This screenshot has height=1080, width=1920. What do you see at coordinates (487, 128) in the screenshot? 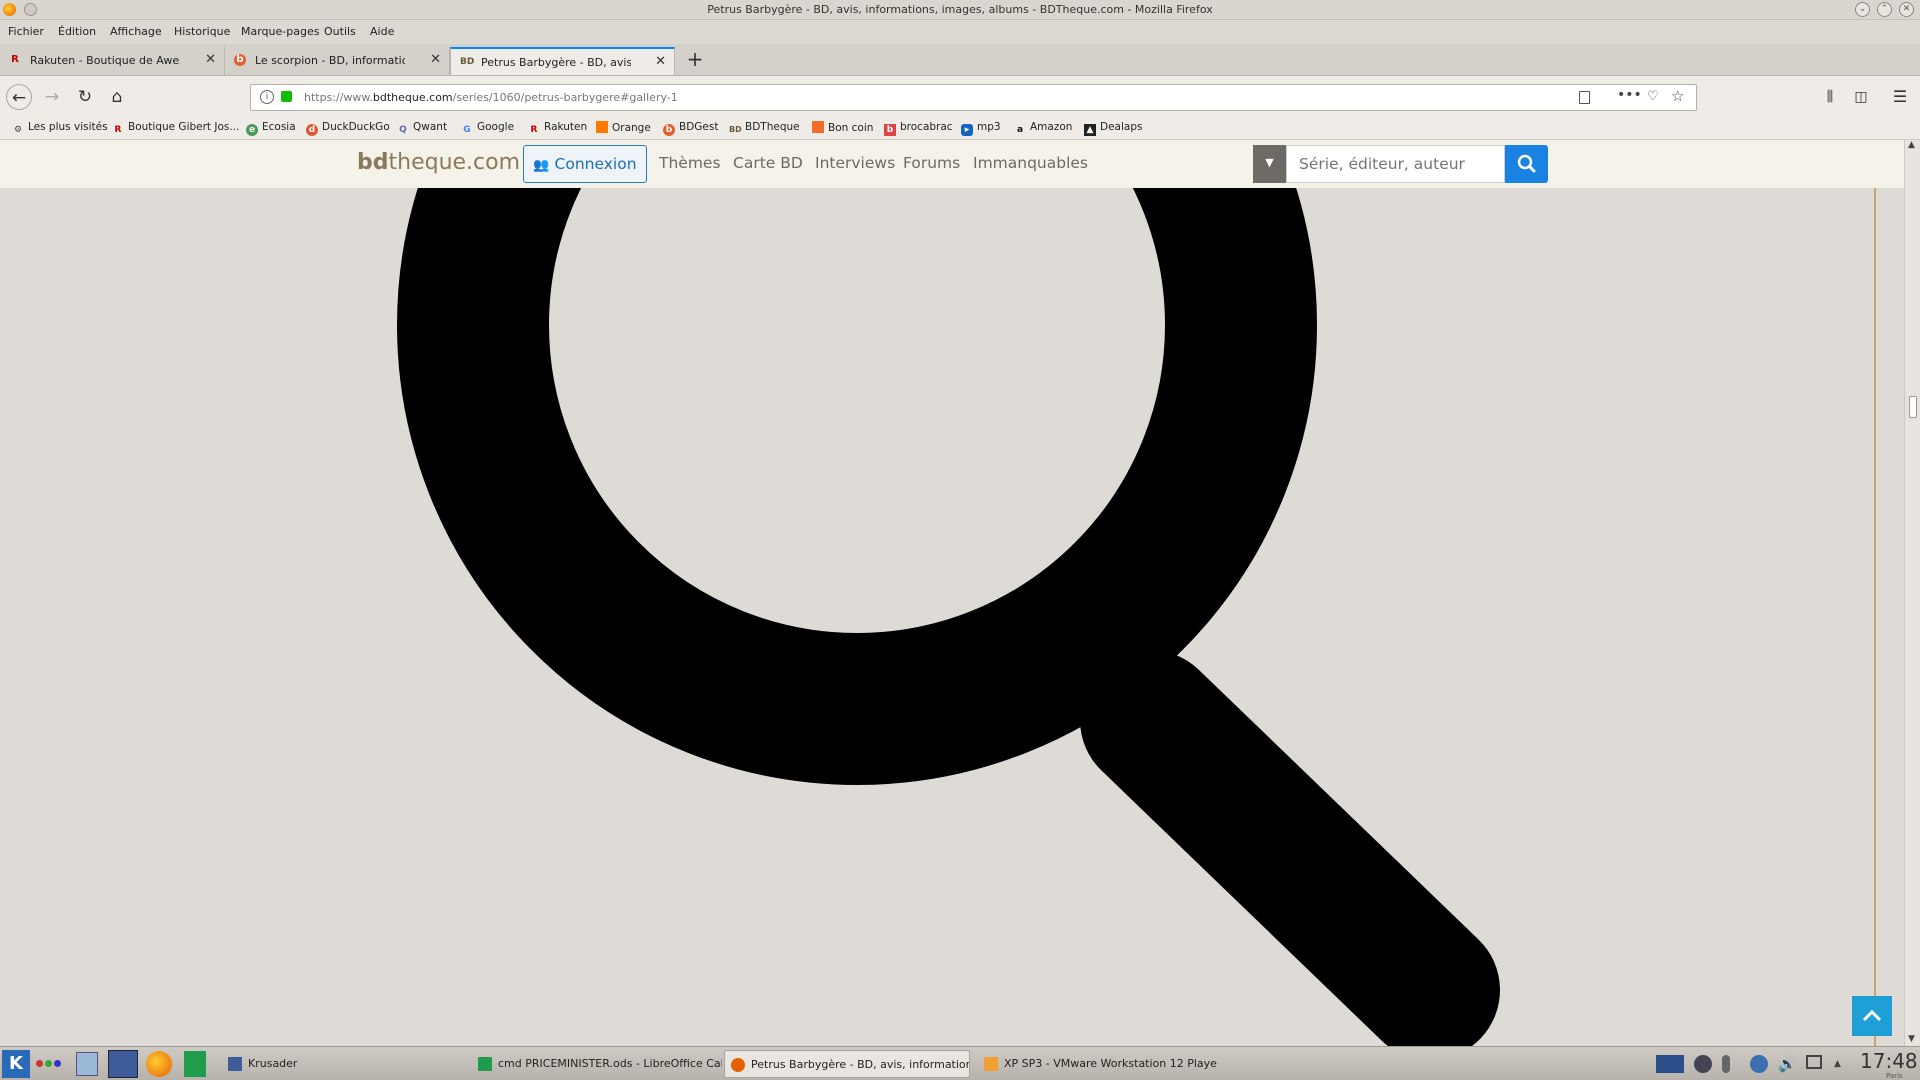
I see `bookmark-google: G Google` at bounding box center [487, 128].